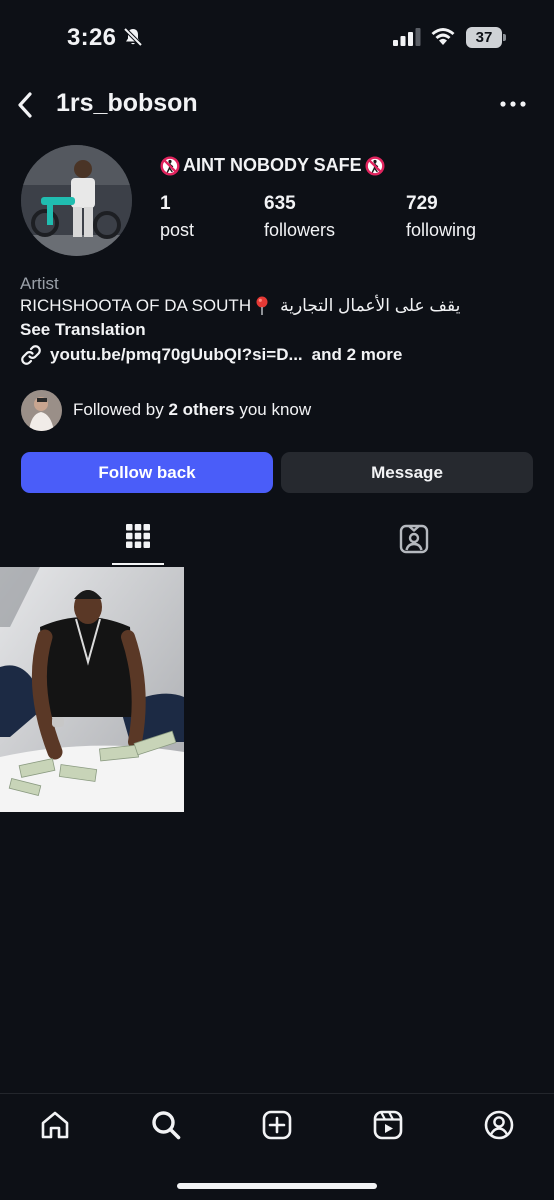 This screenshot has height=1200, width=554. What do you see at coordinates (441, 230) in the screenshot?
I see `stat-following-label: following` at bounding box center [441, 230].